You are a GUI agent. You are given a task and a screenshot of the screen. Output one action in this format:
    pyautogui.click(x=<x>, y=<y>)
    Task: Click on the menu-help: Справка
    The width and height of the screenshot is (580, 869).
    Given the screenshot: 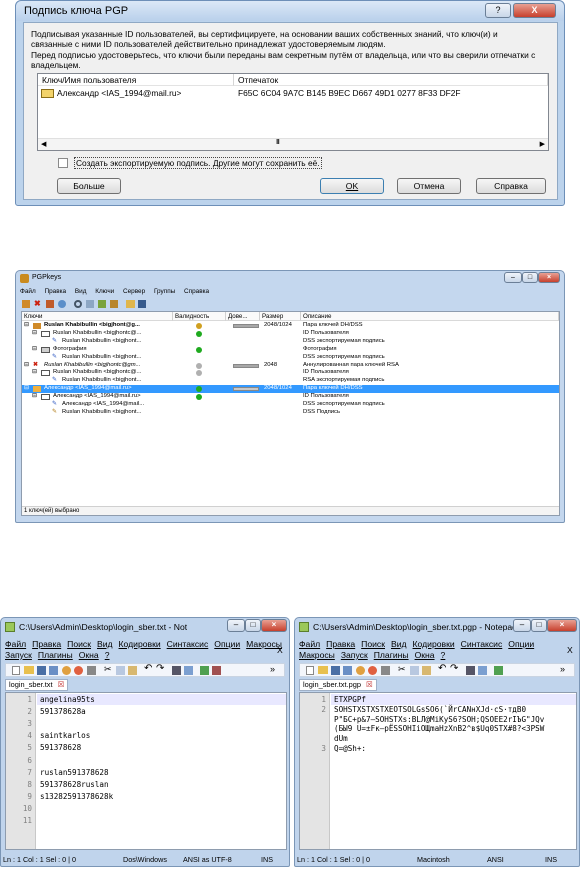 What is the action you would take?
    pyautogui.click(x=196, y=291)
    